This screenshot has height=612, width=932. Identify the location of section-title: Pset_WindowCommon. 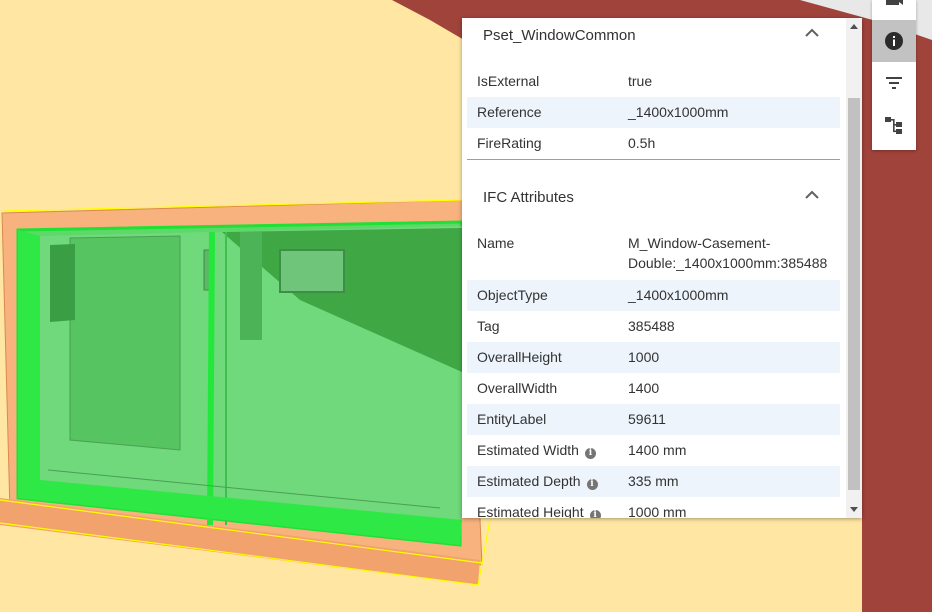
(559, 35).